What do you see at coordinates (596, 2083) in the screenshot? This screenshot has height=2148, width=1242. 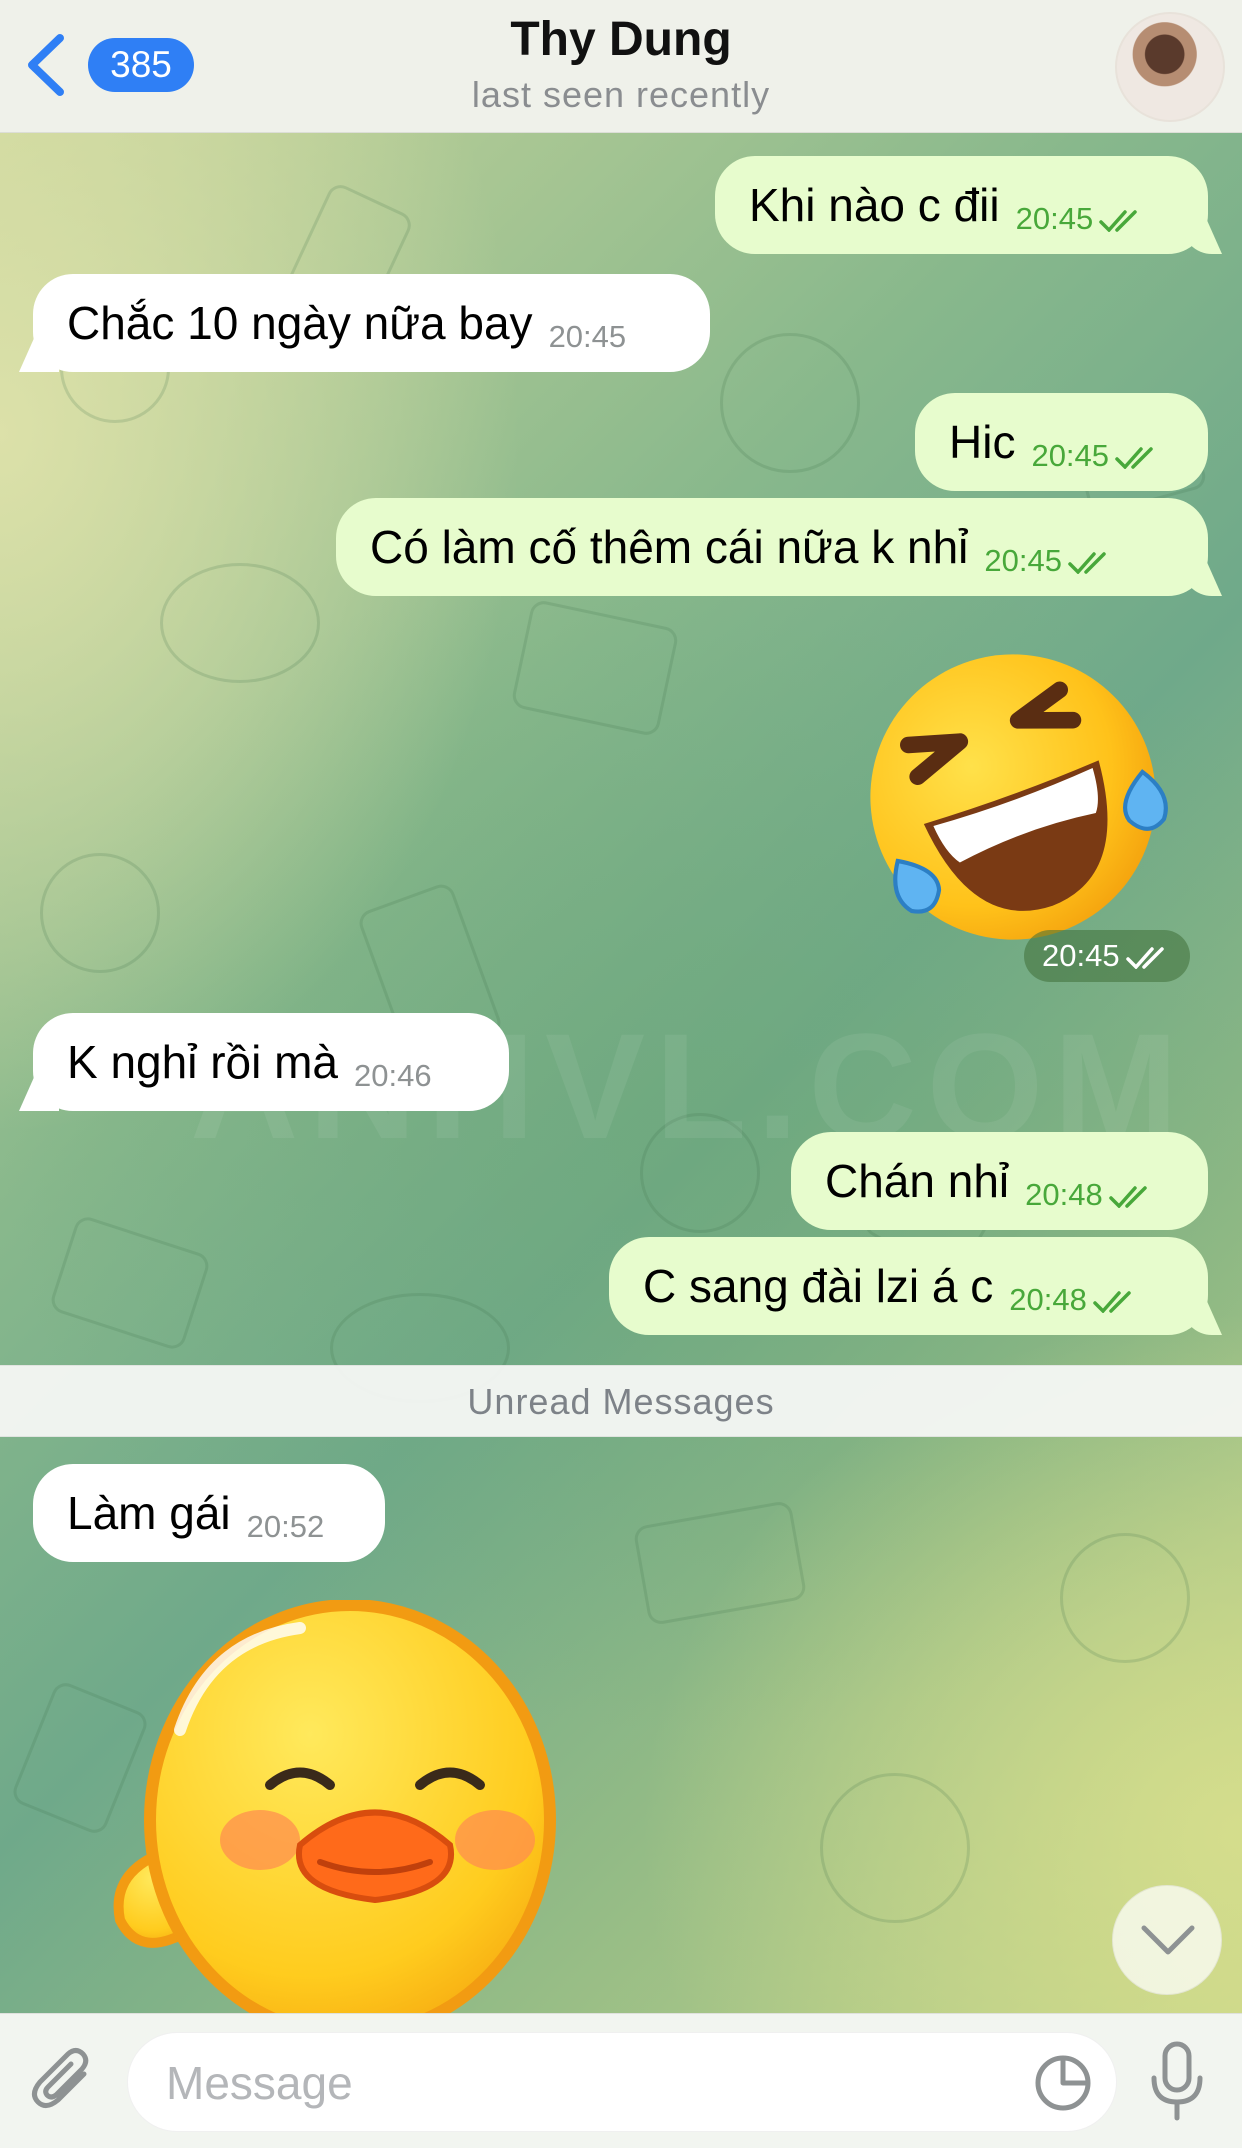 I see `message-input` at bounding box center [596, 2083].